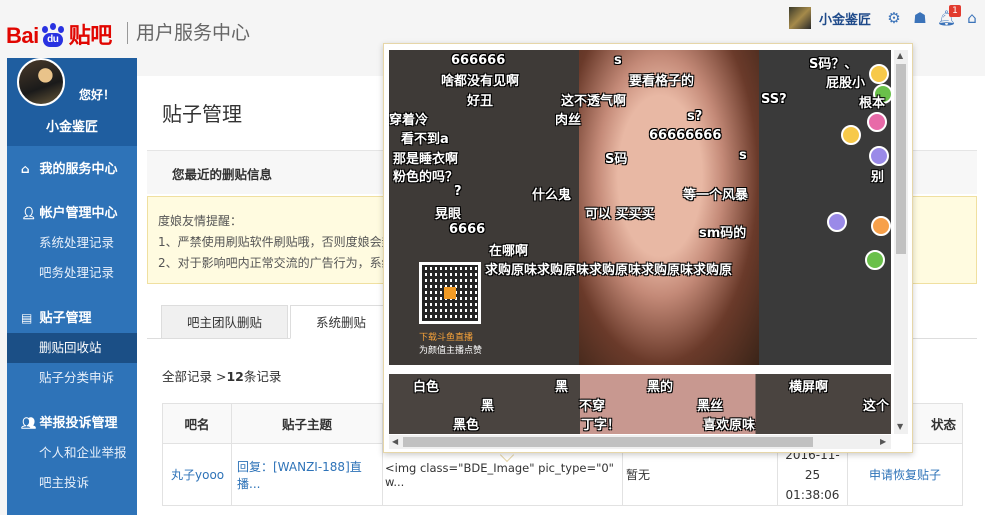 This screenshot has height=515, width=985. I want to click on livestream-screenshot-2: 白色 黑 黑的 横屏啊 黑 黑丝 这个 黑色 不穿 丁字！ 喜欢原味, so click(640, 404).